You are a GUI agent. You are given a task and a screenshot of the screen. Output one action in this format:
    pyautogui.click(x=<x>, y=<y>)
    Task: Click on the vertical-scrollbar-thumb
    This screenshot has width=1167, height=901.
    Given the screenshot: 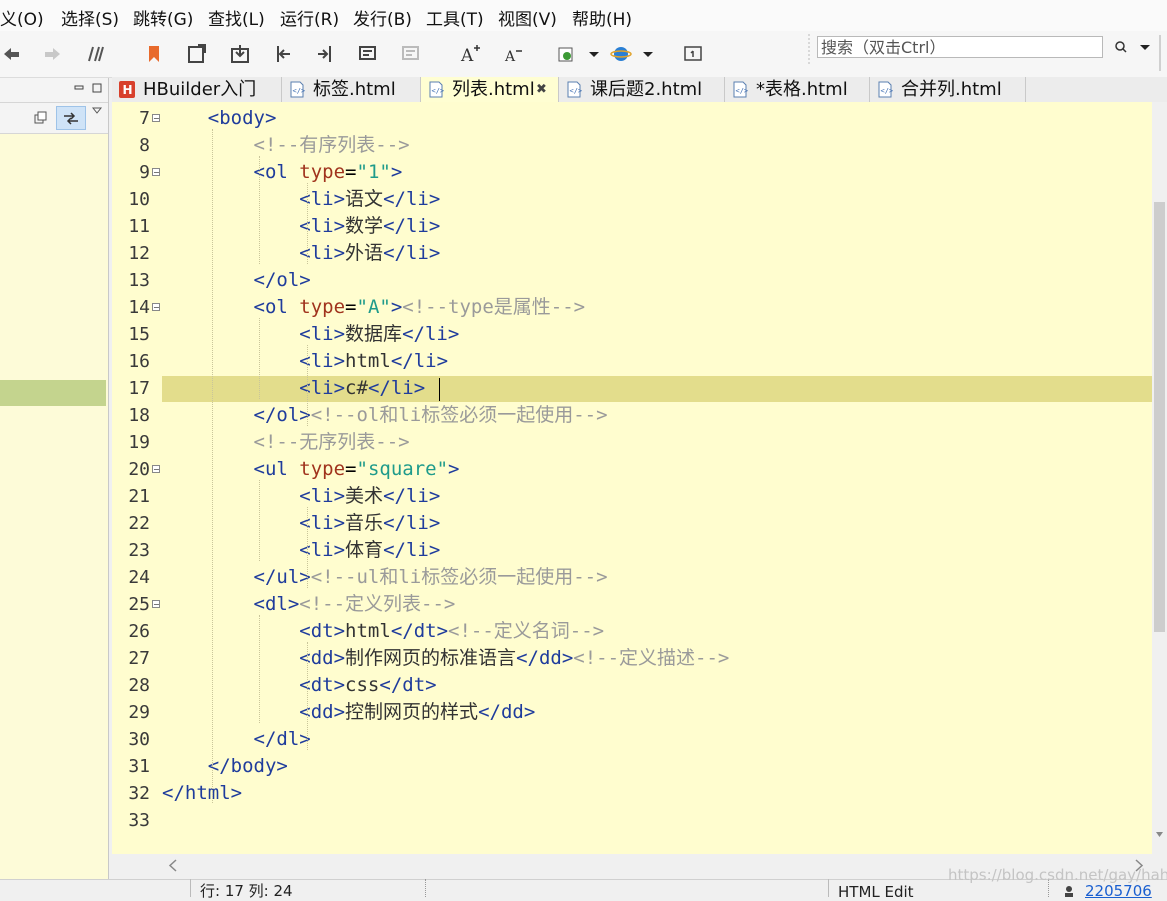 What is the action you would take?
    pyautogui.click(x=1159, y=417)
    